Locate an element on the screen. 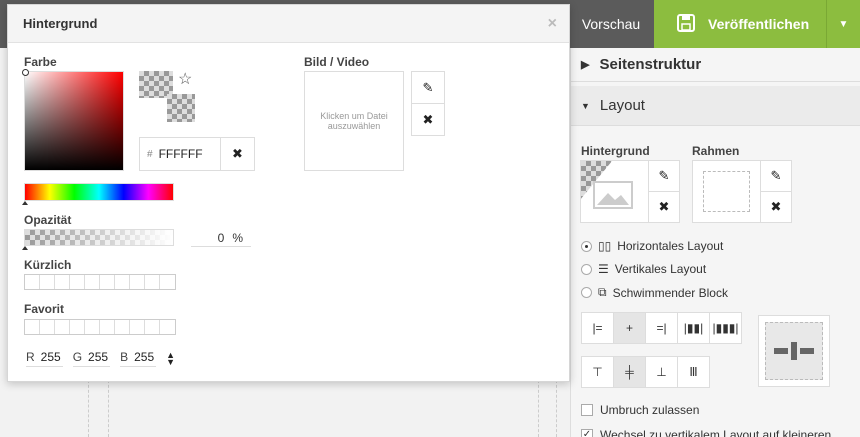 Image resolution: width=860 pixels, height=437 pixels. publish-dropdown-button: ▼ is located at coordinates (843, 24).